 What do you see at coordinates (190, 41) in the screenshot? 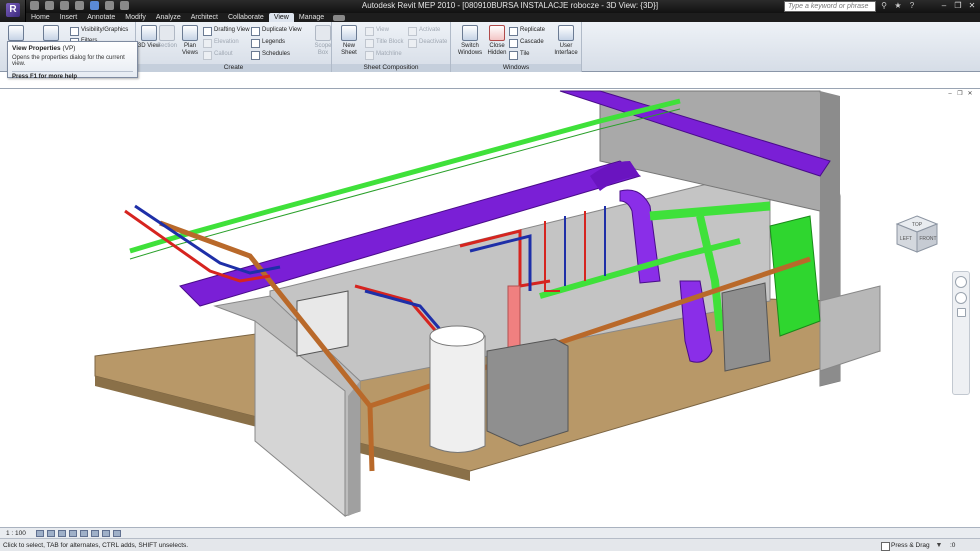
I see `plan-views-button: Plan Views` at bounding box center [190, 41].